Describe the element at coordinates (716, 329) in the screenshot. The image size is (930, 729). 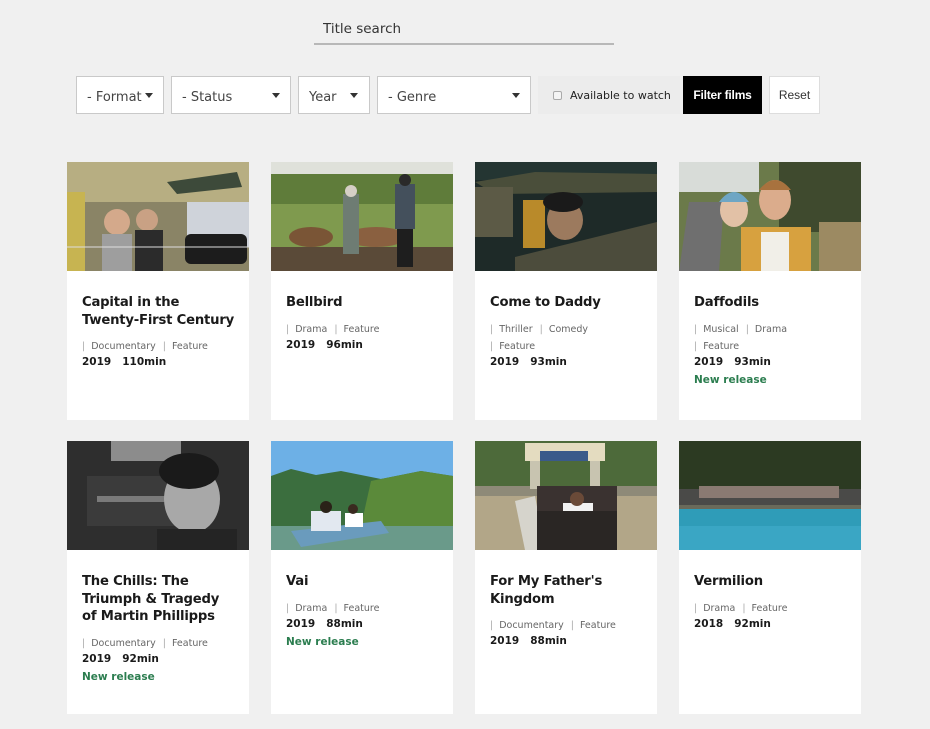
I see `film-tag: Musical` at that location.